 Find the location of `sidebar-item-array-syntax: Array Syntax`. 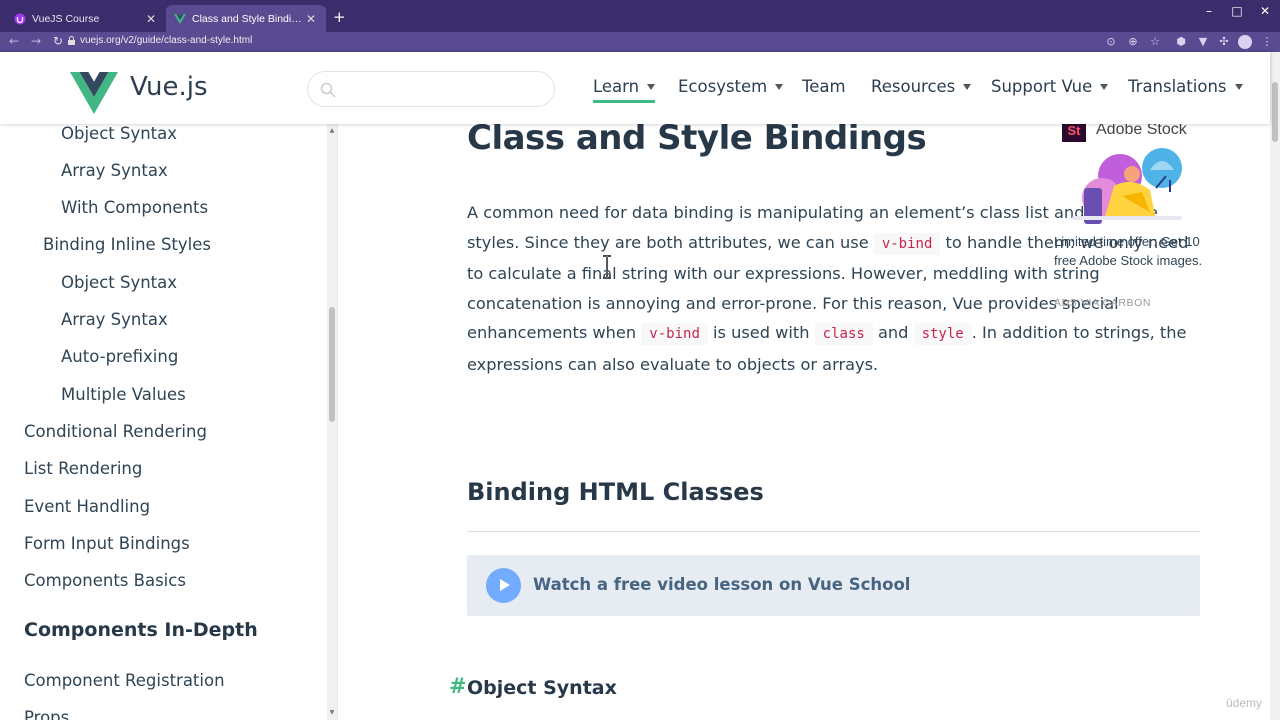

sidebar-item-array-syntax: Array Syntax is located at coordinates (114, 170).